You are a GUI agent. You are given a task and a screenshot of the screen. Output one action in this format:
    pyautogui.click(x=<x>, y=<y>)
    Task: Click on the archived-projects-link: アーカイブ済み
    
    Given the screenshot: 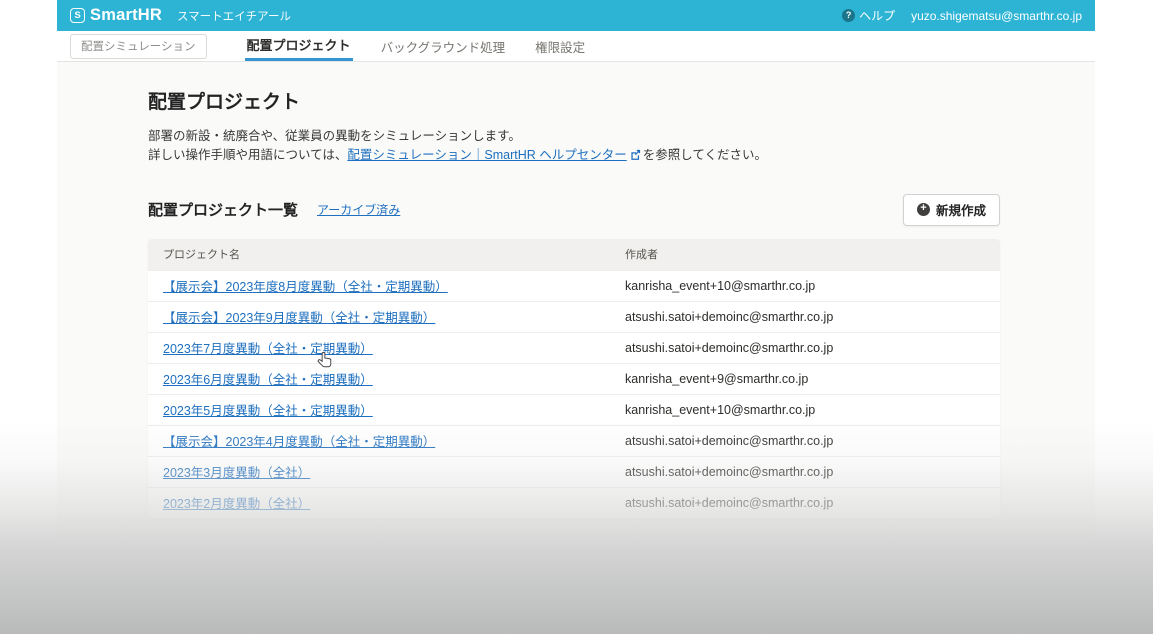 What is the action you would take?
    pyautogui.click(x=358, y=209)
    